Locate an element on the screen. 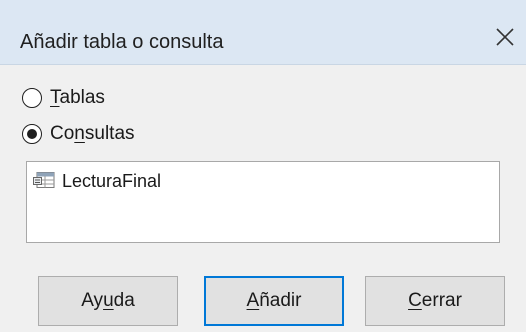  radio-consultas-circle is located at coordinates (32, 134).